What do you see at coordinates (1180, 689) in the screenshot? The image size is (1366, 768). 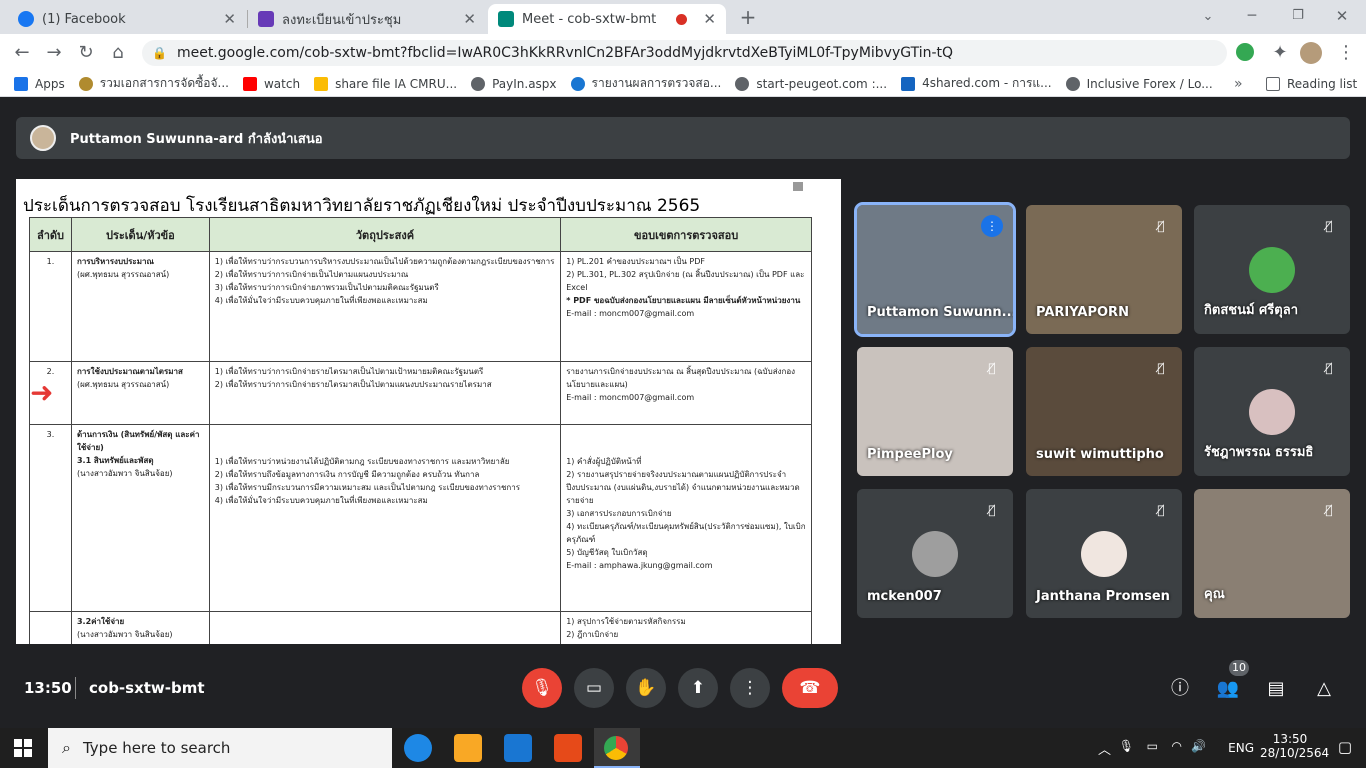 I see `meeting-details-icon: ⓘ` at bounding box center [1180, 689].